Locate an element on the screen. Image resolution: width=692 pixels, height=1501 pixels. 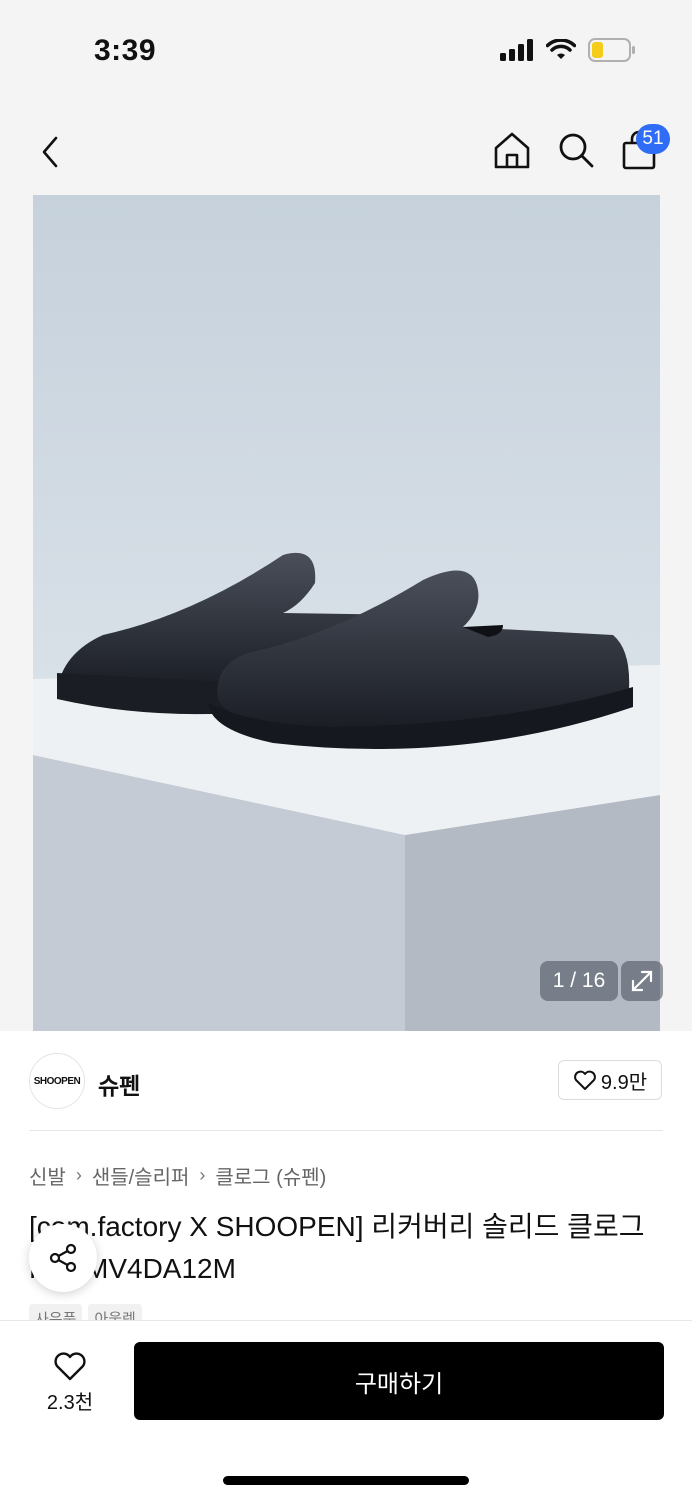
search-icon is located at coordinates (576, 150).